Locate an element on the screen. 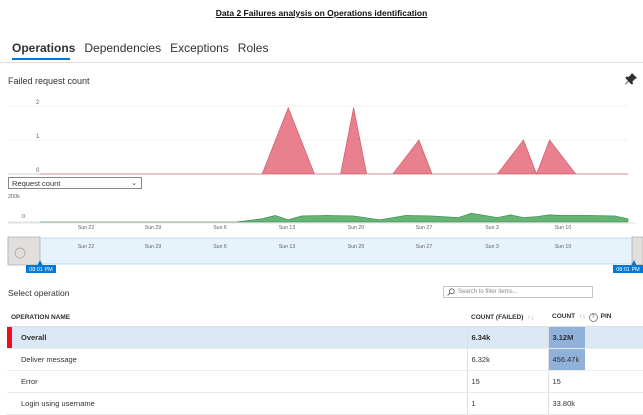  tab-roles: Roles is located at coordinates (253, 51).